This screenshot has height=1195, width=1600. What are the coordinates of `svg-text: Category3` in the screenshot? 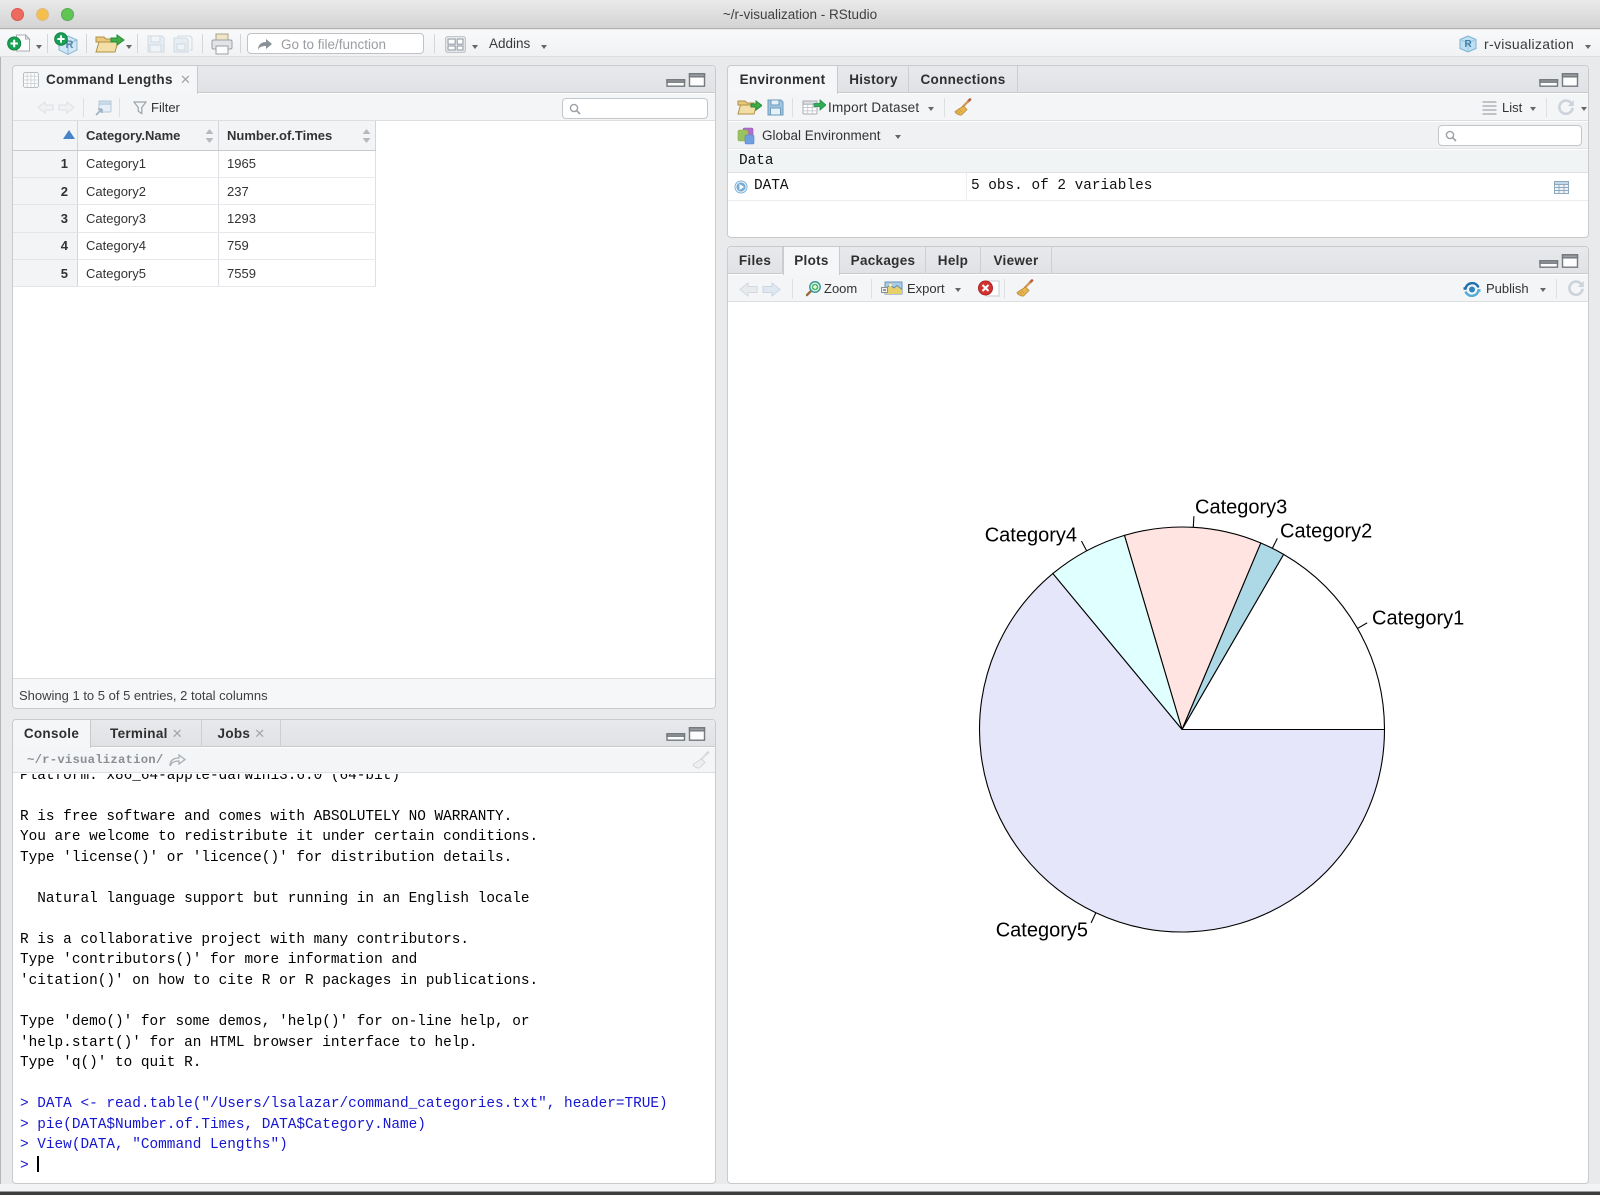 It's located at (1241, 508).